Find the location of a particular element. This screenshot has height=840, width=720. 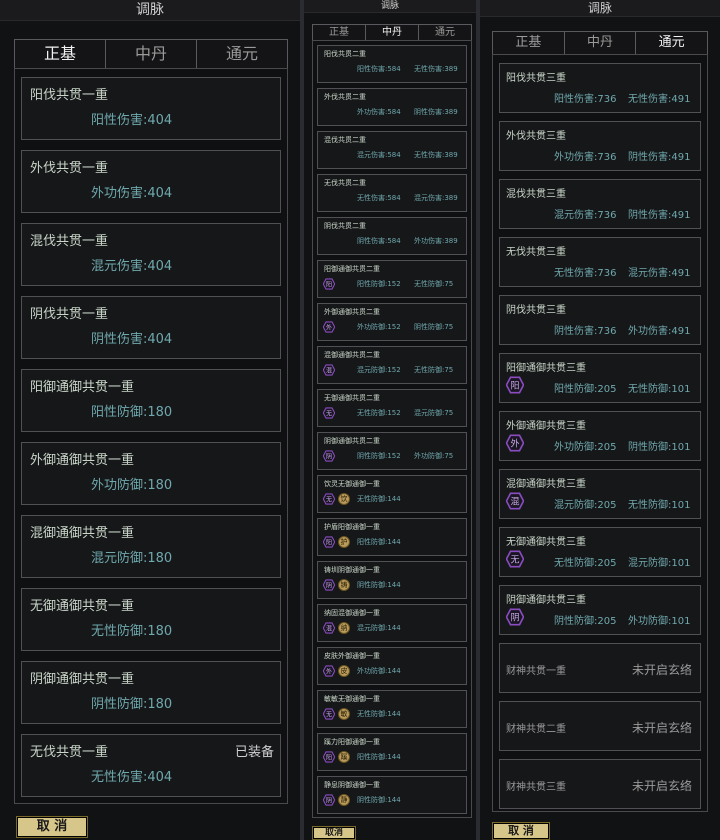

mod-card: 无伐共贯一重 无性伤害:404 已装备 is located at coordinates (151, 765).